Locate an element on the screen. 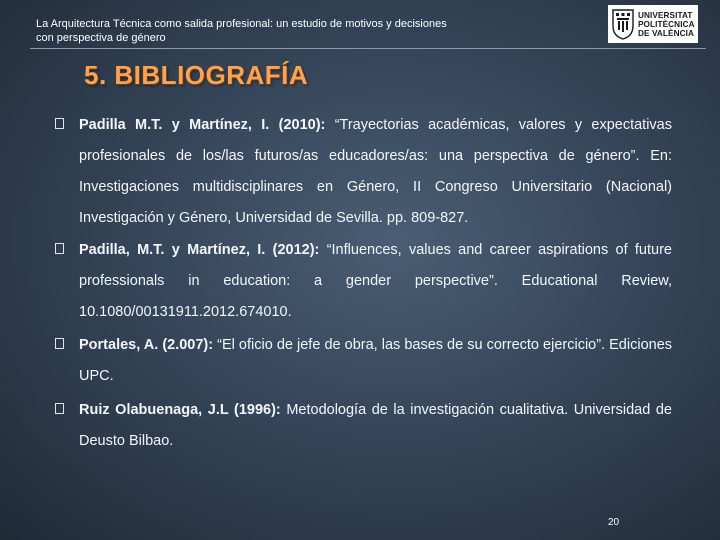 This screenshot has width=720, height=540. reference-authors: Ruiz Olabuenaga, J.L (1996): is located at coordinates (180, 410).